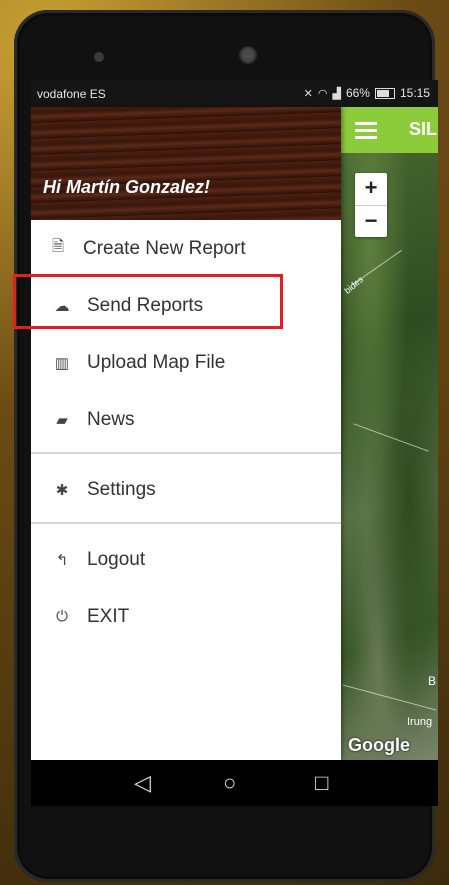 The width and height of the screenshot is (449, 885). What do you see at coordinates (62, 363) in the screenshot?
I see `map-icon: ▥` at bounding box center [62, 363].